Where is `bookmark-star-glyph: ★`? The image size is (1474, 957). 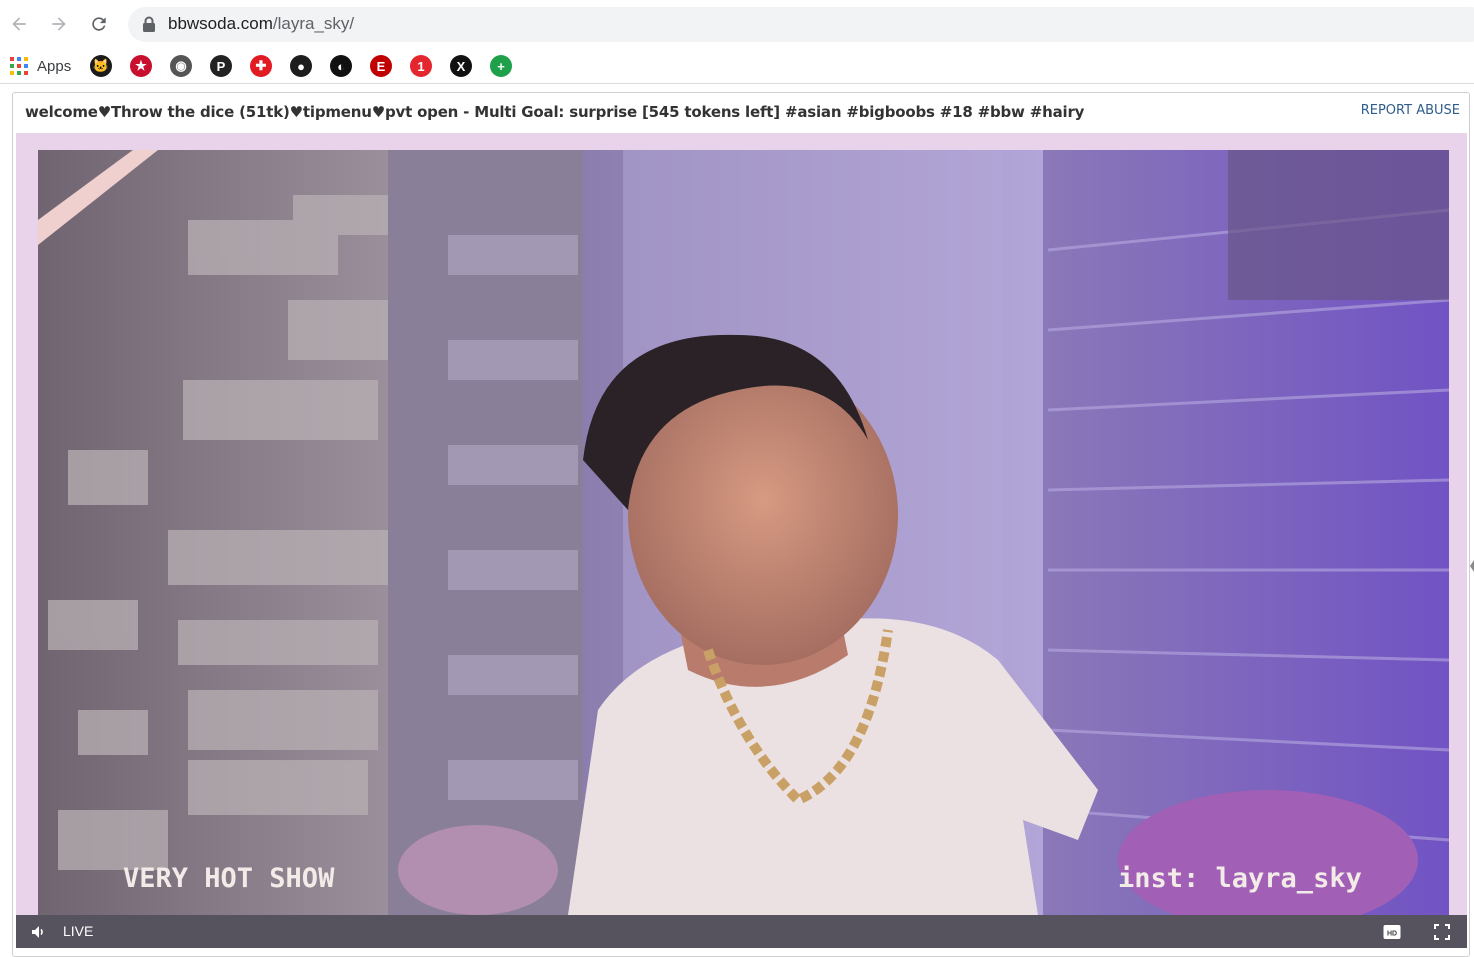
bookmark-star-glyph: ★ is located at coordinates (141, 65).